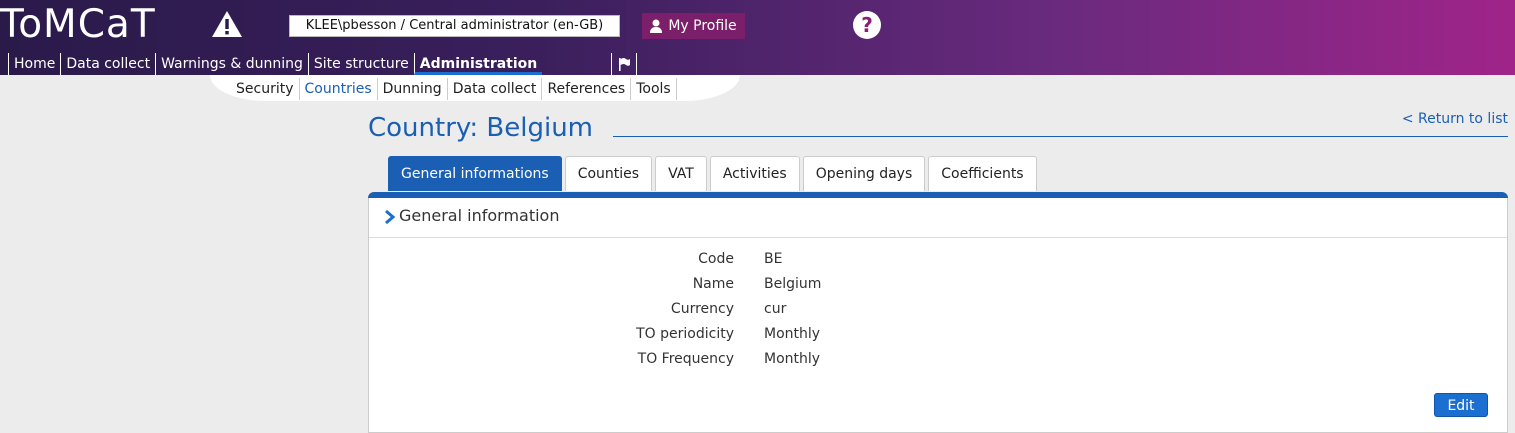 The image size is (1515, 433). I want to click on field-row-to-periodicity: TO periodicity Monthly, so click(669, 338).